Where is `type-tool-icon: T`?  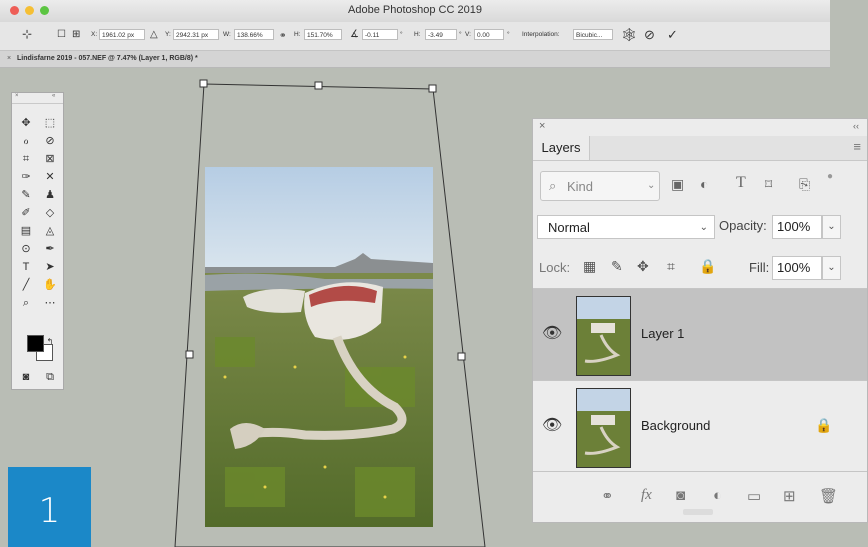
type-tool-icon: T is located at coordinates (26, 267).